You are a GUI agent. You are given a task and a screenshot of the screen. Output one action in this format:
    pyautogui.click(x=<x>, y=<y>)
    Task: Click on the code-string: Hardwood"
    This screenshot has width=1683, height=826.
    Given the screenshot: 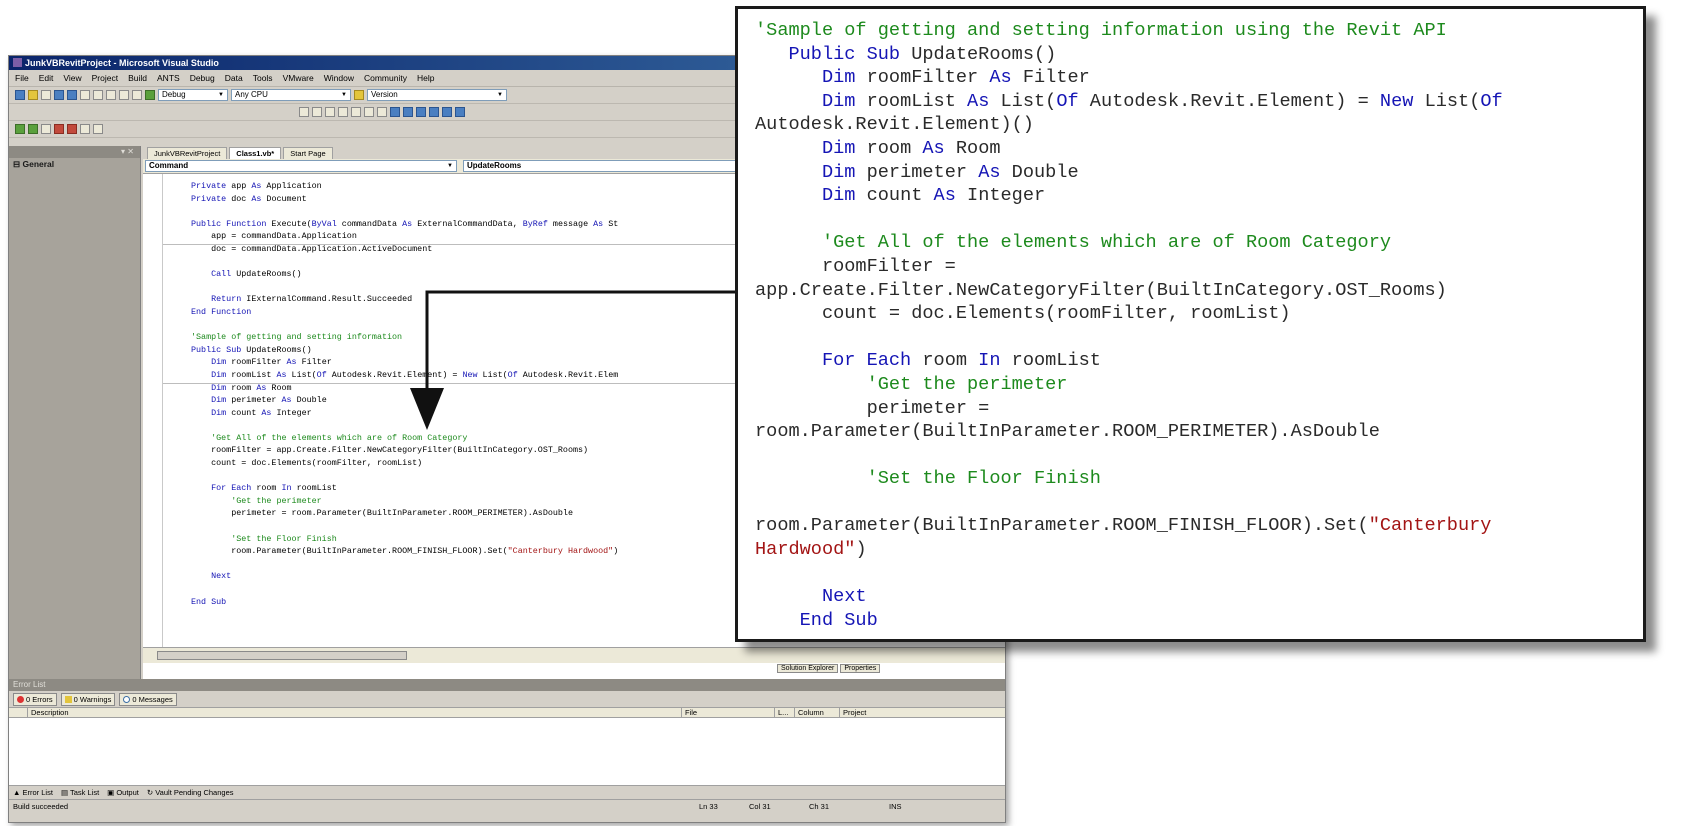 What is the action you would take?
    pyautogui.click(x=805, y=550)
    